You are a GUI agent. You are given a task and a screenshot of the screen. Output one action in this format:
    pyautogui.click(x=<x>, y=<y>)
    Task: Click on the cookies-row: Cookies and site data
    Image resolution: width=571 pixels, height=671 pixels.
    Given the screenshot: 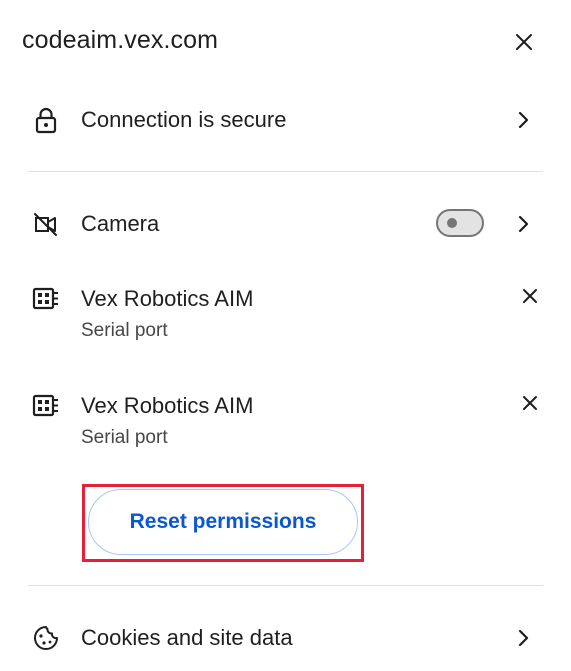 What is the action you would take?
    pyautogui.click(x=285, y=638)
    